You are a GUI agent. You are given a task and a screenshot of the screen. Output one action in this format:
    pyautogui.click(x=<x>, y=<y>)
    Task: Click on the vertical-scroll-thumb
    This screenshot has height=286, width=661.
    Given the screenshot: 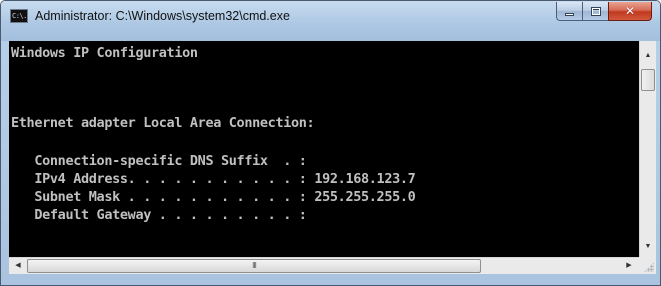 What is the action you would take?
    pyautogui.click(x=648, y=80)
    